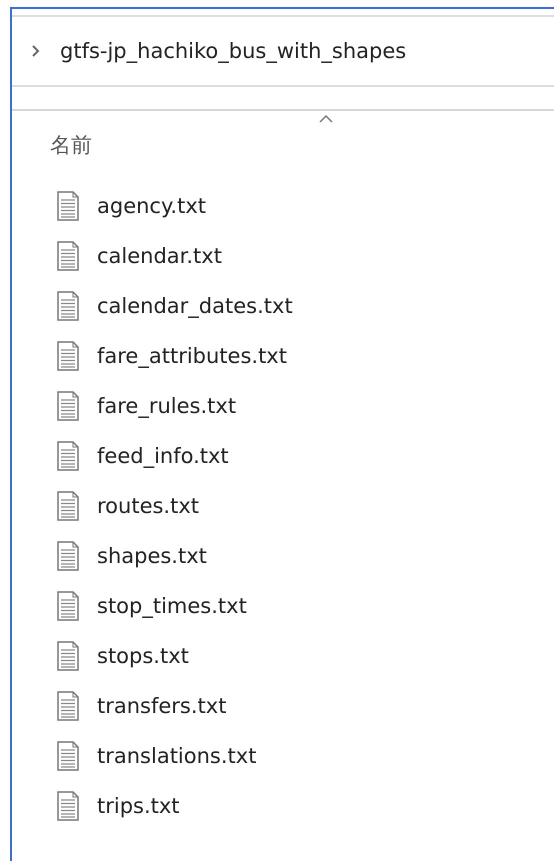 The height and width of the screenshot is (861, 554). Describe the element at coordinates (148, 506) in the screenshot. I see `file-name: routes.txt` at that location.